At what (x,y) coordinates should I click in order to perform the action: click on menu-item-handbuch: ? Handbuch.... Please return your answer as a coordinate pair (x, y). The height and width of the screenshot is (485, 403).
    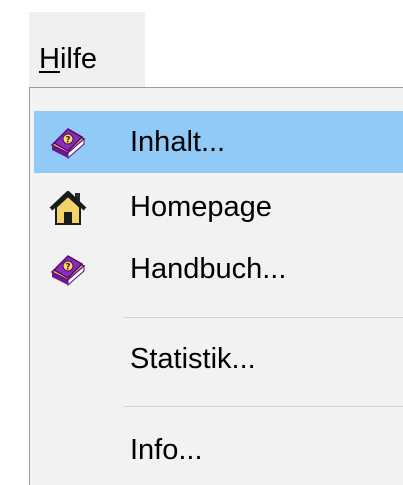
    Looking at the image, I should click on (218, 269).